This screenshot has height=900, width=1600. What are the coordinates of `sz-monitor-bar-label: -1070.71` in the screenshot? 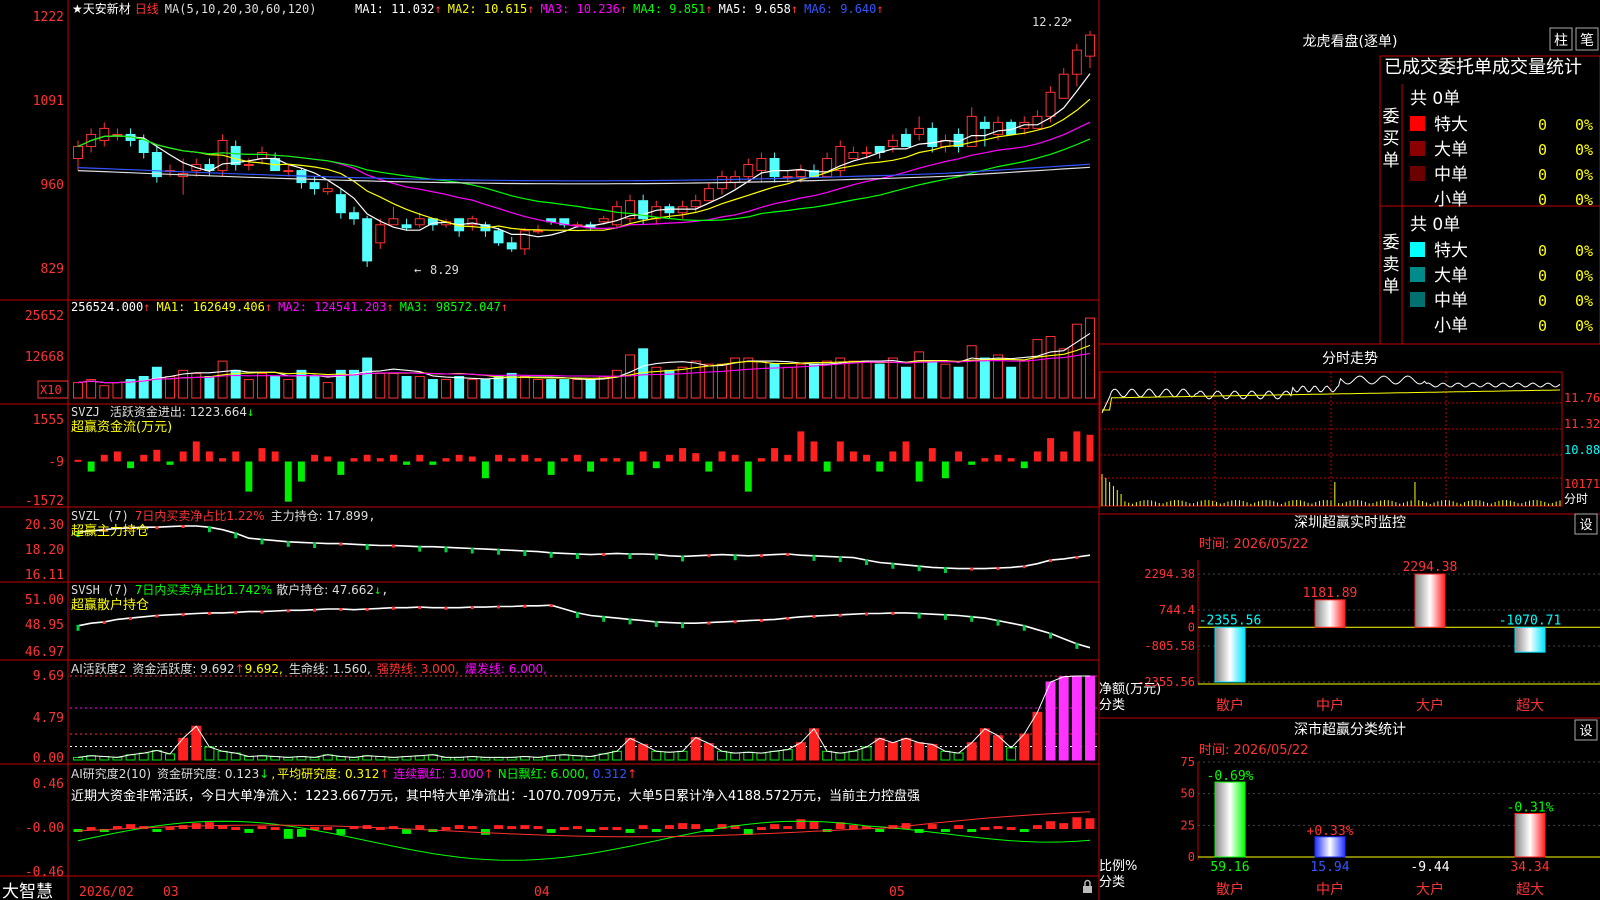 It's located at (1530, 620).